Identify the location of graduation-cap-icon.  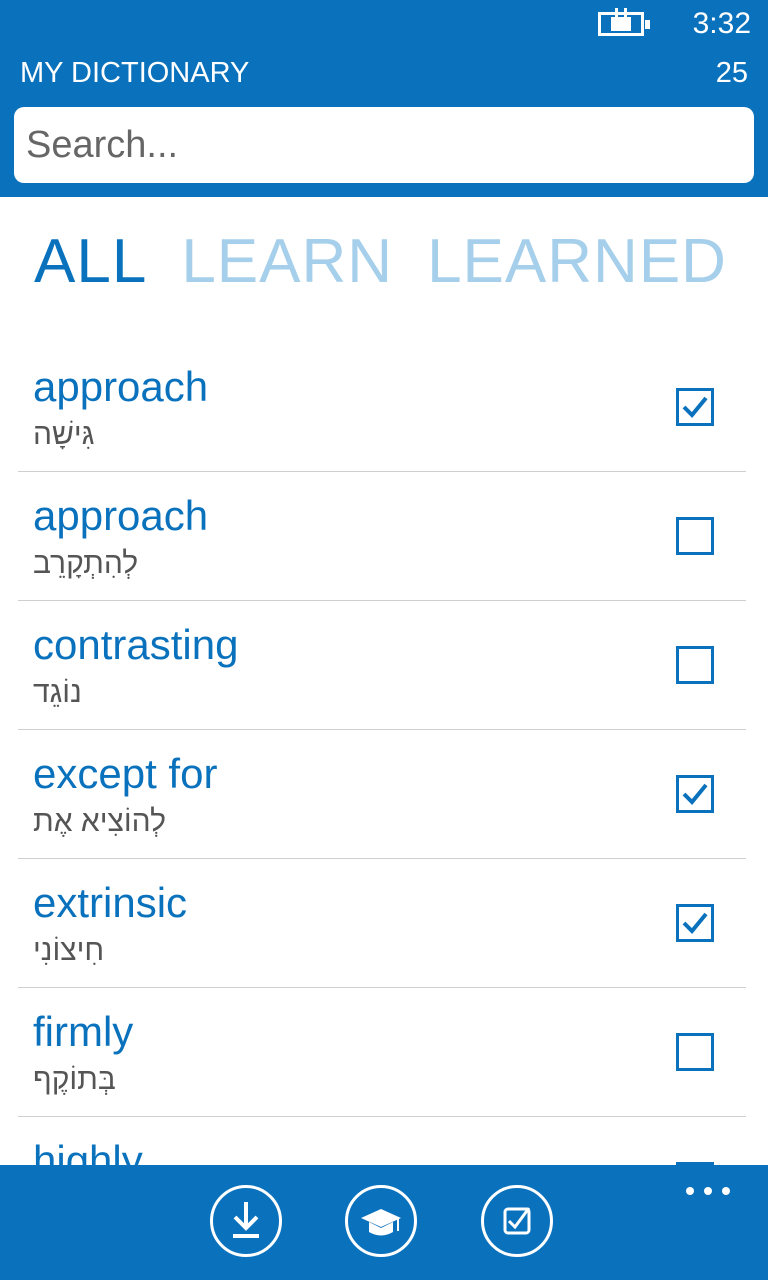
(381, 1222).